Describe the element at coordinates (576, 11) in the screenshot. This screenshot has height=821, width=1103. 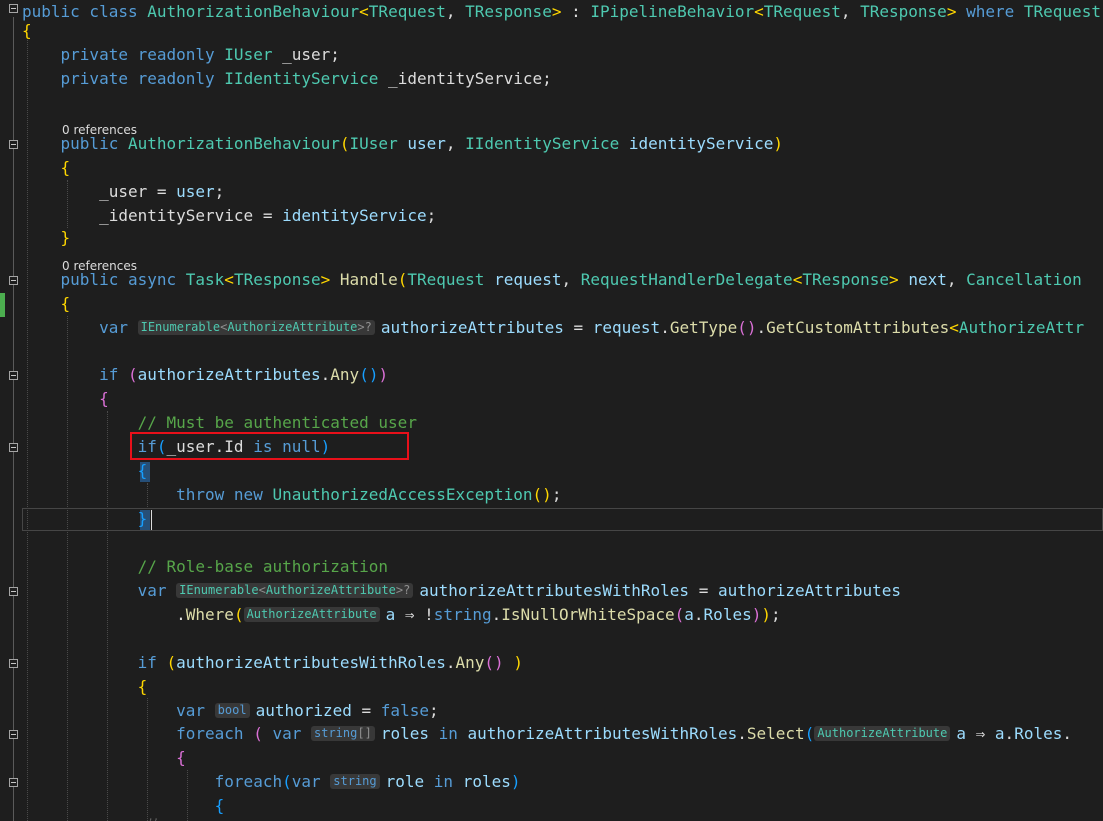
I see `code-token: :` at that location.